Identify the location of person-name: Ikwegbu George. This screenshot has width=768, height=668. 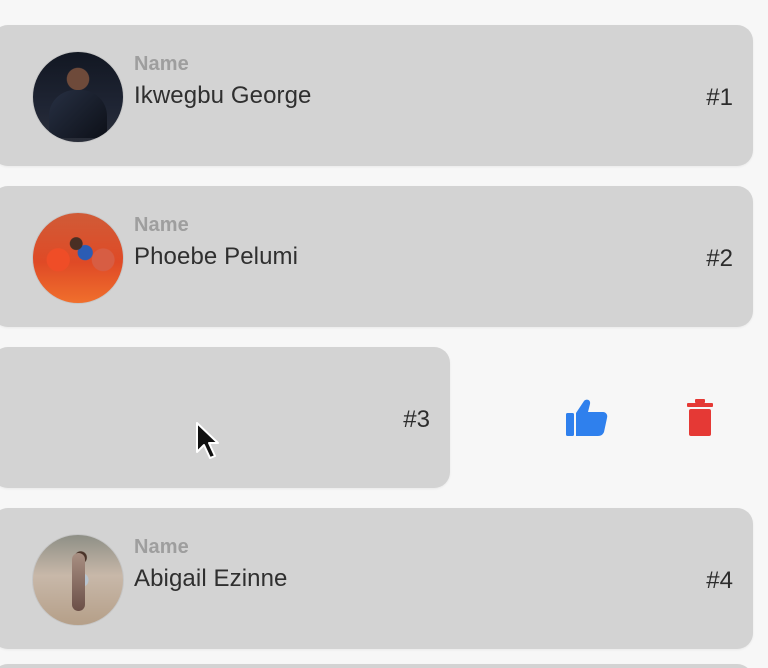
(223, 95).